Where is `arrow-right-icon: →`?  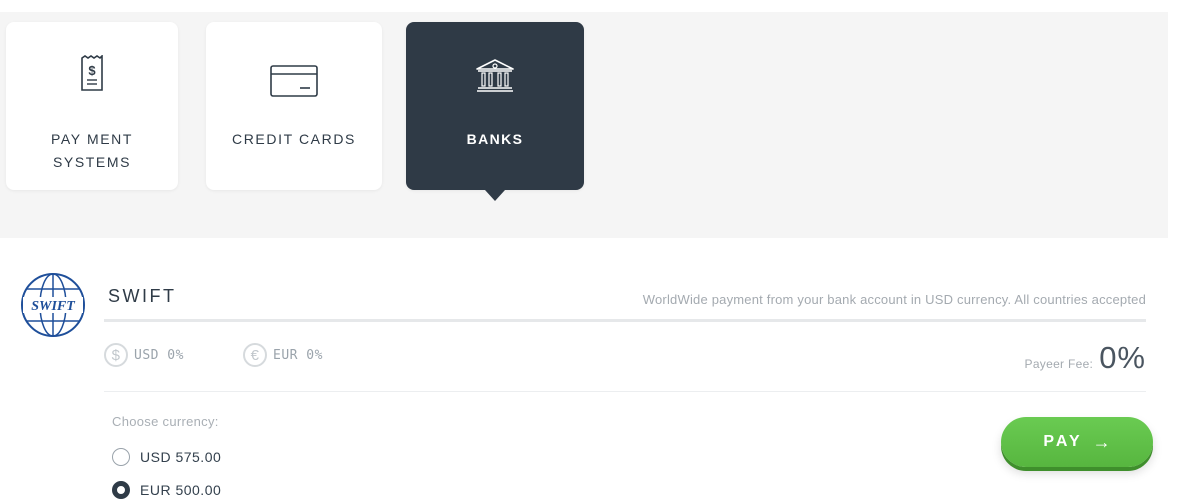 arrow-right-icon: → is located at coordinates (1101, 441).